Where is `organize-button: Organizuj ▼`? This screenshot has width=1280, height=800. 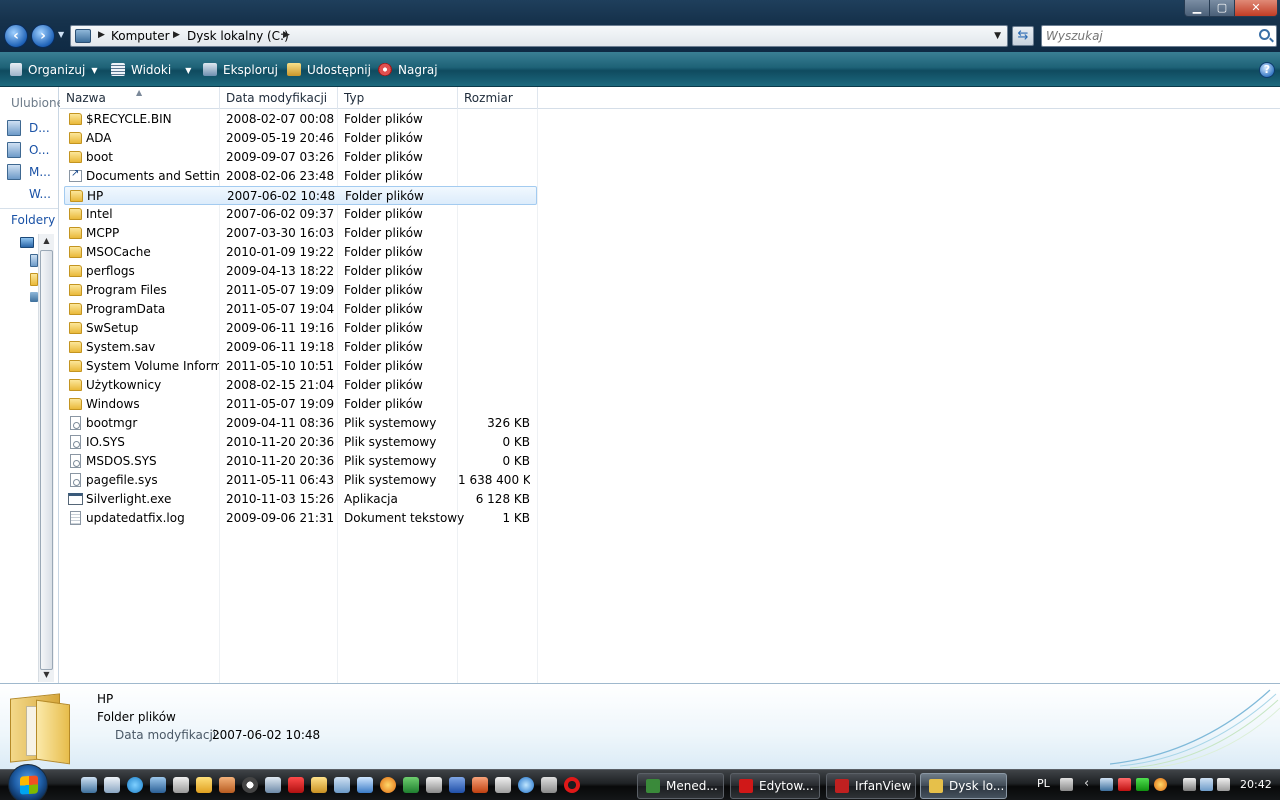
organize-button: Organizuj ▼ is located at coordinates (53, 70).